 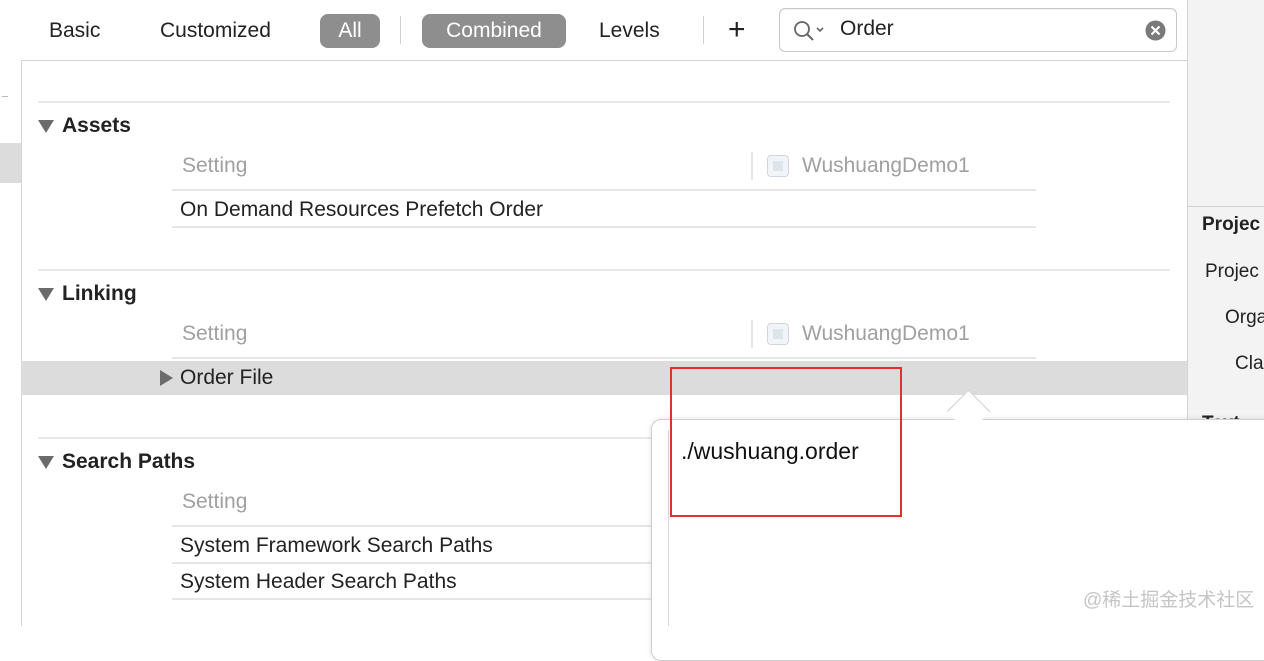 What do you see at coordinates (1244, 317) in the screenshot?
I see `inspector-label: Orga` at bounding box center [1244, 317].